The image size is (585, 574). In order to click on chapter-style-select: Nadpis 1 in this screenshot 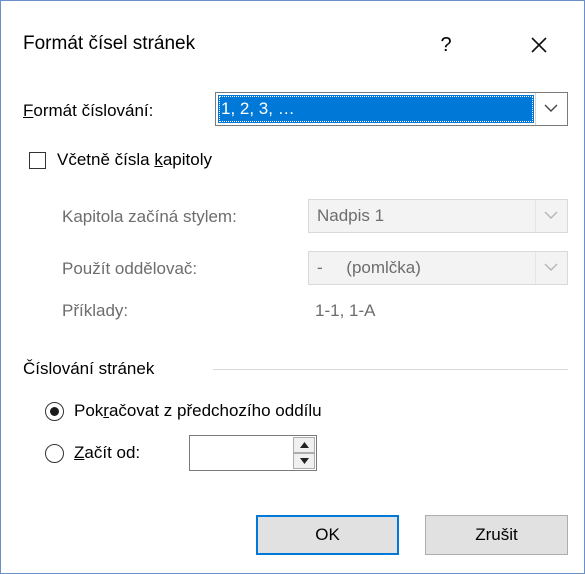, I will do `click(438, 216)`.